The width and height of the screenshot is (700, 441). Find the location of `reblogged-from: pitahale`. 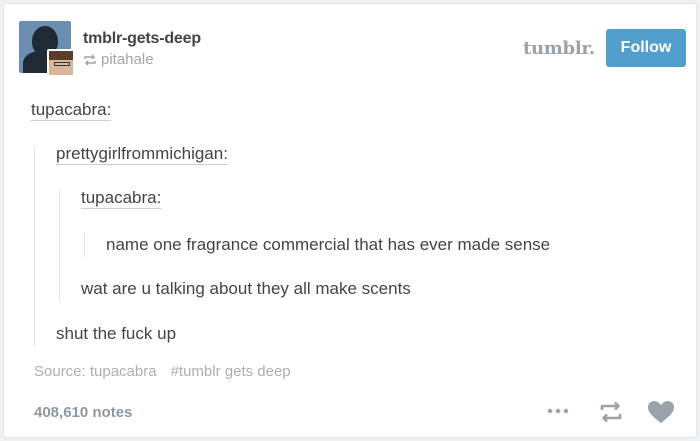

reblogged-from: pitahale is located at coordinates (118, 59).